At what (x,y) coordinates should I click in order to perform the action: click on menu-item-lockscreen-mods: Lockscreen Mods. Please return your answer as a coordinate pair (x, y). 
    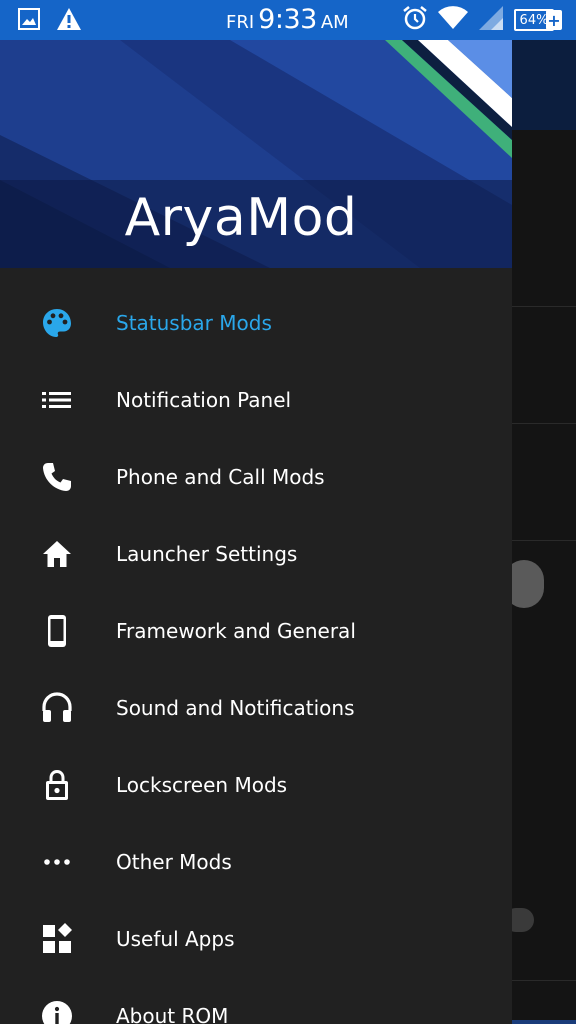
    Looking at the image, I should click on (256, 784).